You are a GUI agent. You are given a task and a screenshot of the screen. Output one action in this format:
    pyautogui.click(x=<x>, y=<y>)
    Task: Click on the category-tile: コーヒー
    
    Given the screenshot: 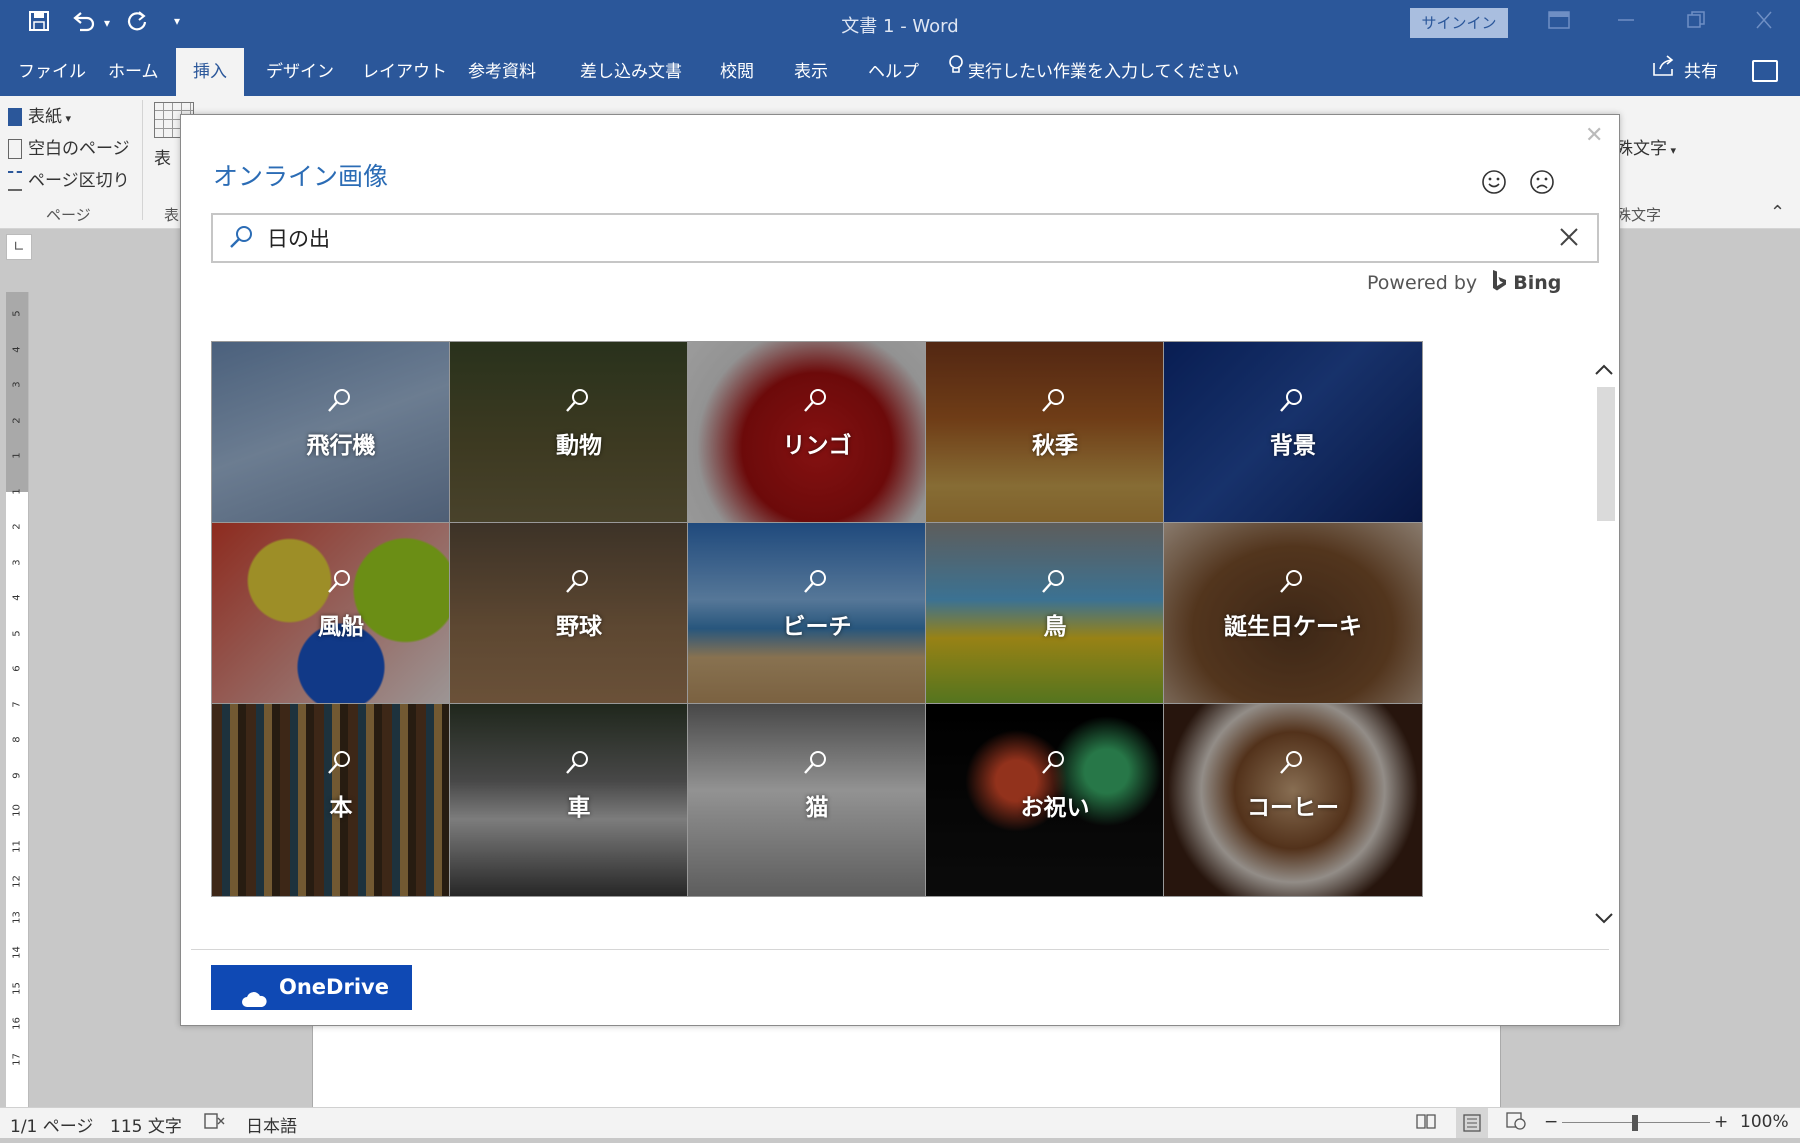 What is the action you would take?
    pyautogui.click(x=1293, y=800)
    